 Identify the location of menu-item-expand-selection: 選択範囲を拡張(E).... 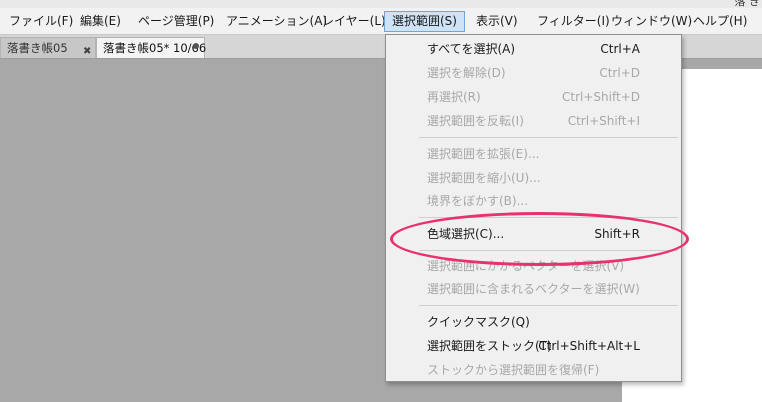
(533, 154).